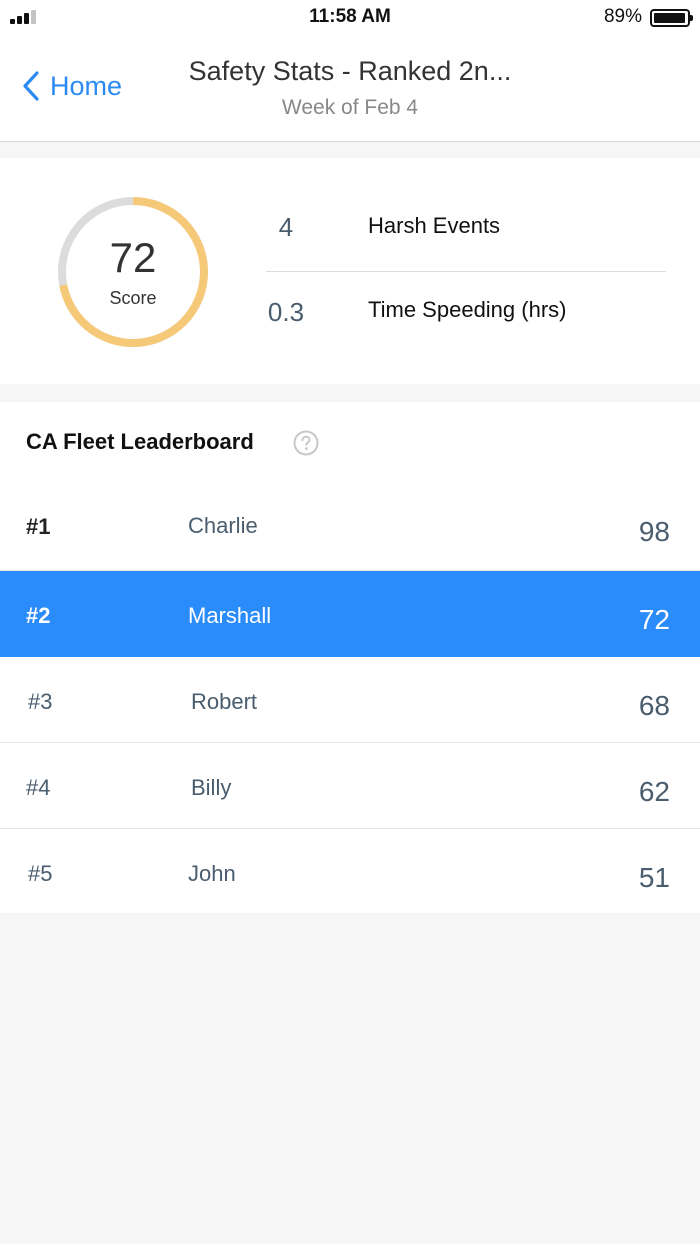 The width and height of the screenshot is (700, 1244). I want to click on battery-percent: 89%, so click(622, 16).